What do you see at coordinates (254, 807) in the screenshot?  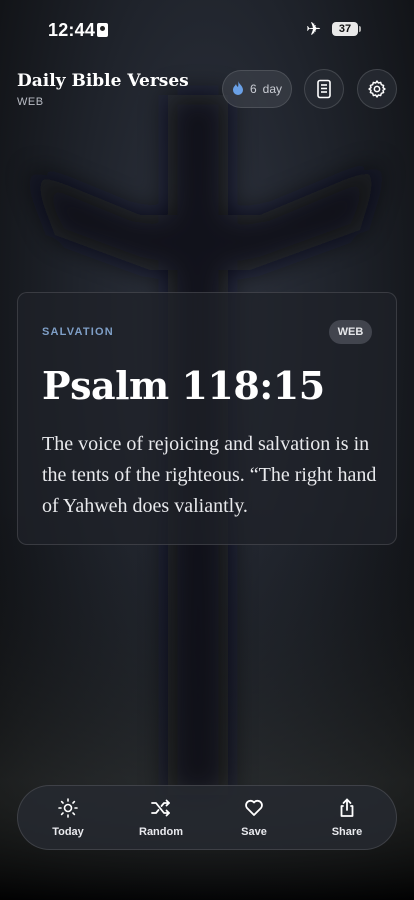 I see `heart-icon` at bounding box center [254, 807].